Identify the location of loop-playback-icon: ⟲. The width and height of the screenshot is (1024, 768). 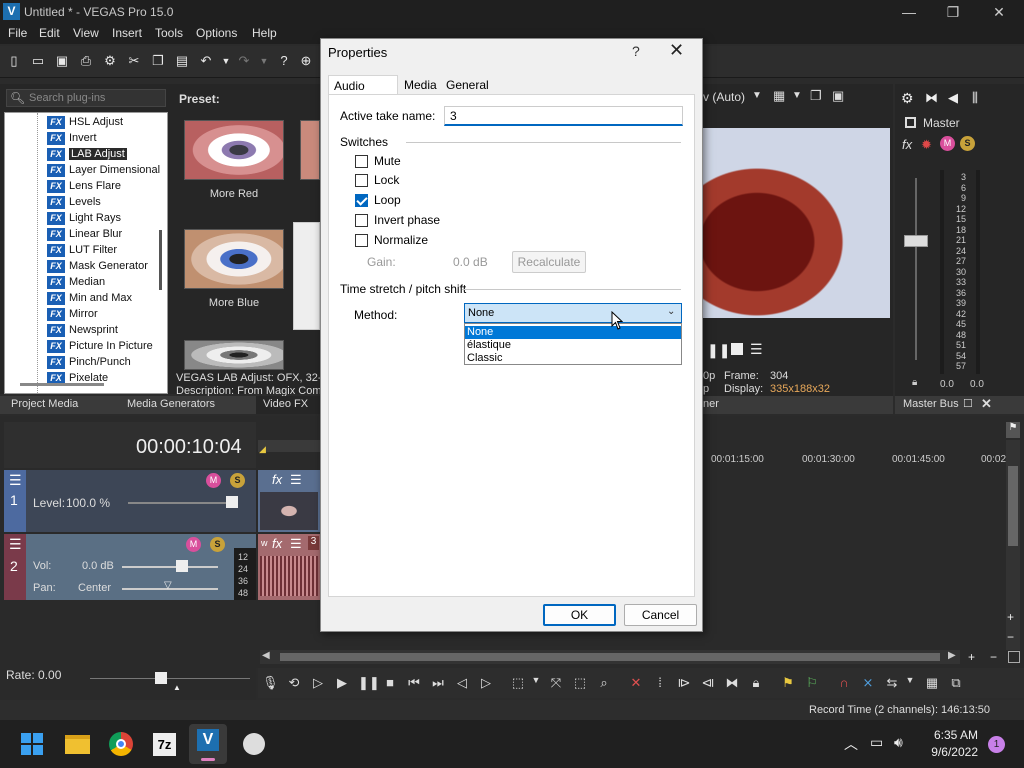
(294, 683).